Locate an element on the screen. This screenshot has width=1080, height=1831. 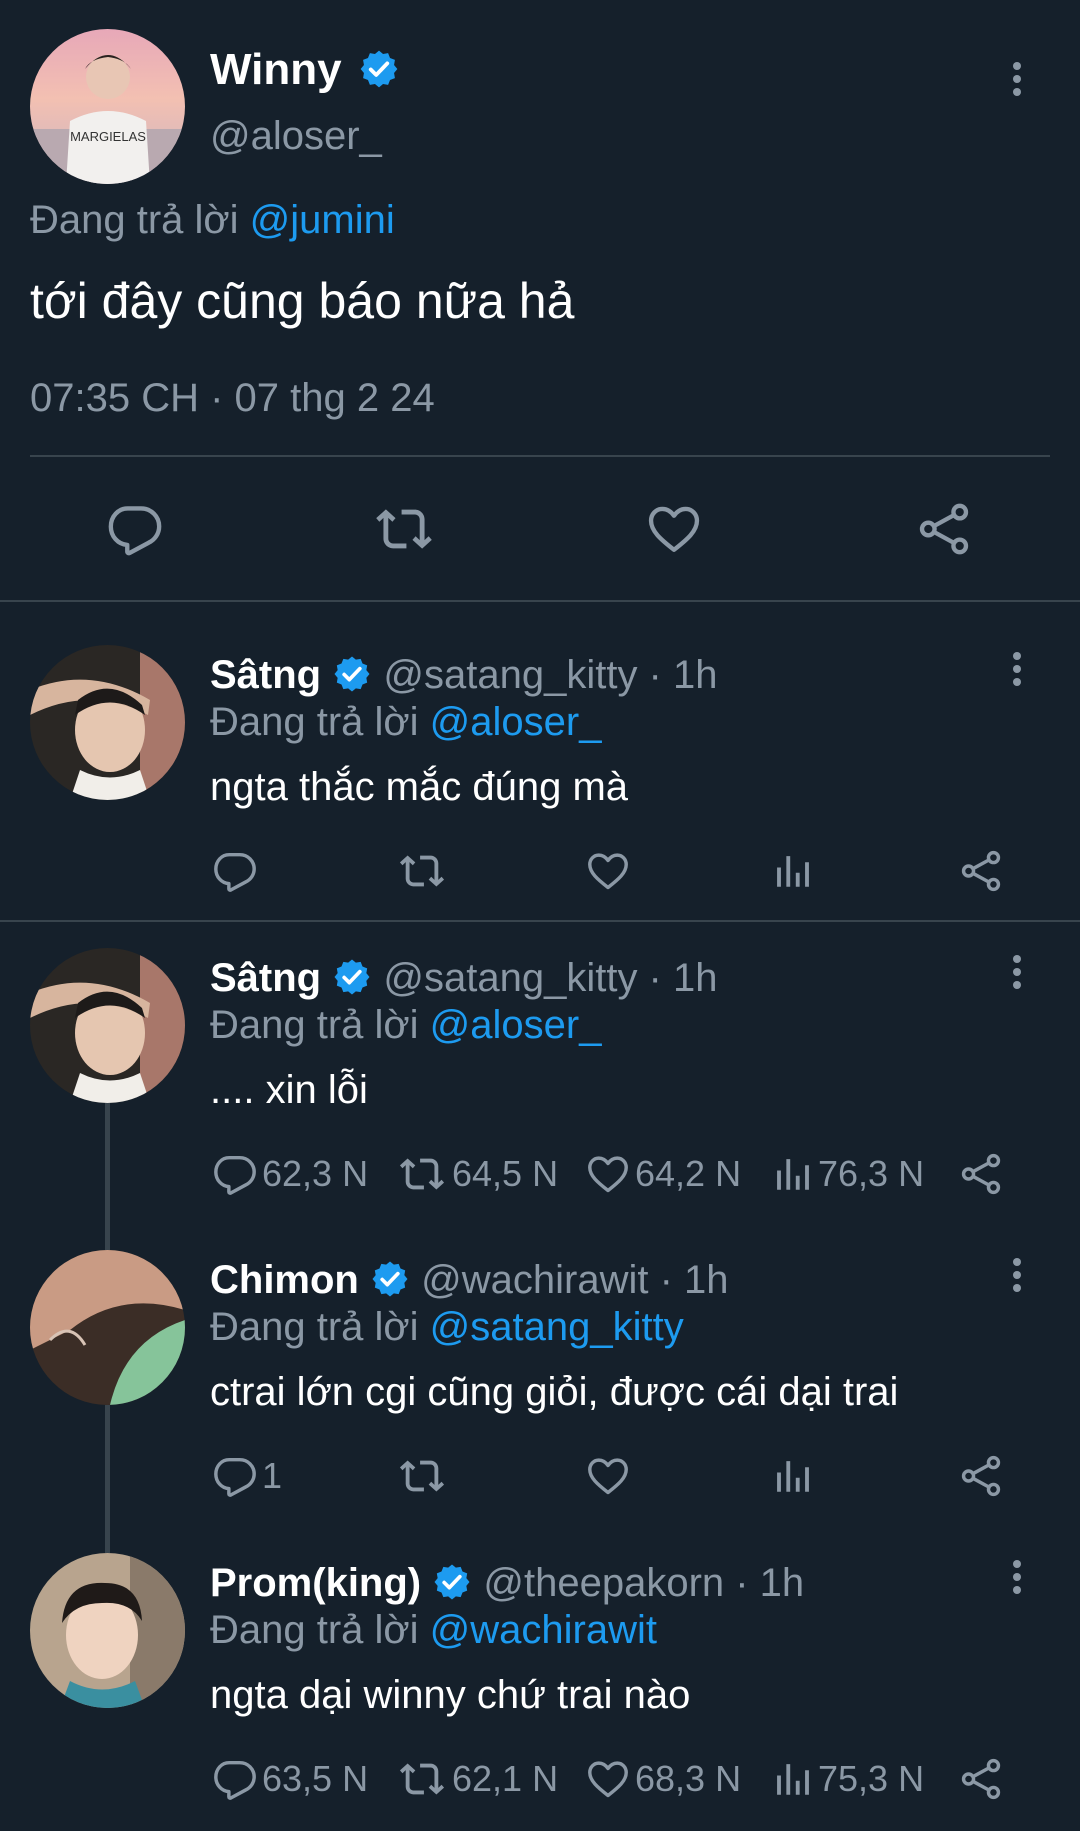
like-button: 68,3 N is located at coordinates (663, 1779).